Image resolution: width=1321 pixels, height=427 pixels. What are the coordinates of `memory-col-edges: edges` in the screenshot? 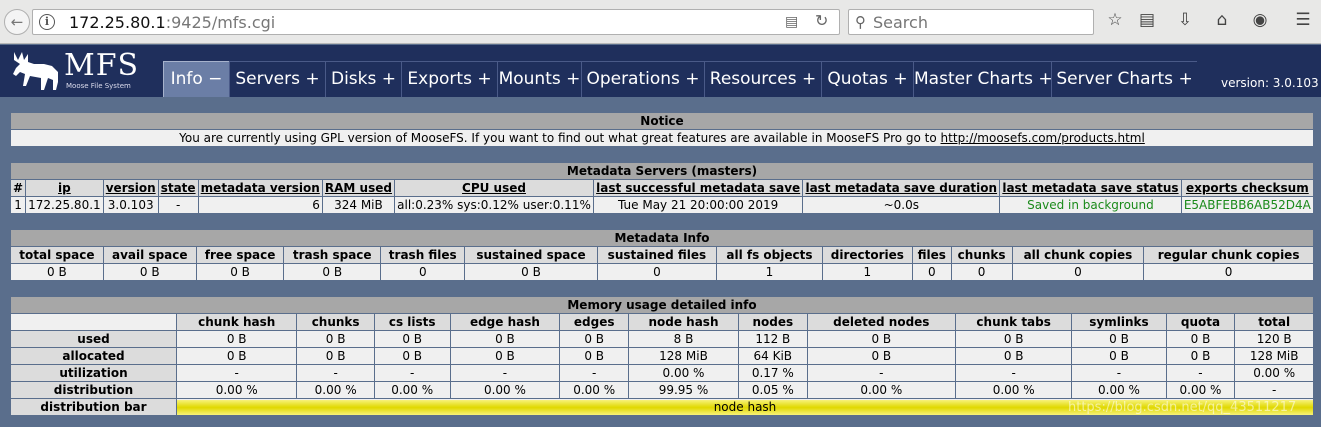 It's located at (594, 322).